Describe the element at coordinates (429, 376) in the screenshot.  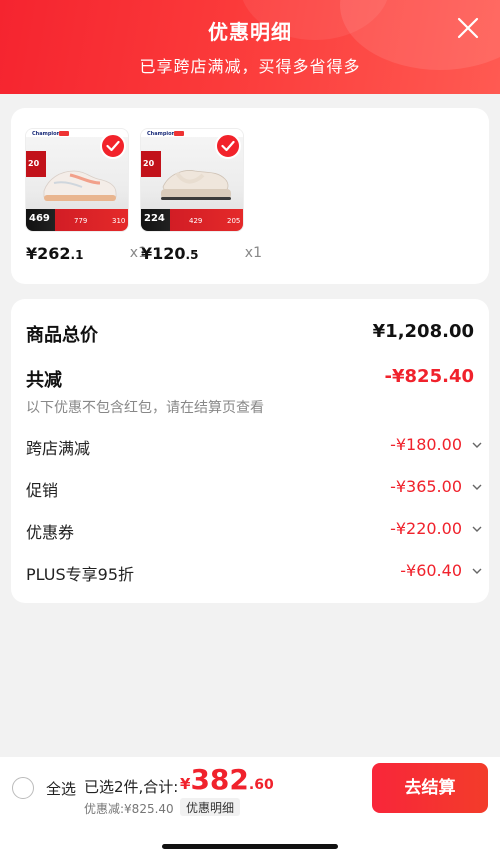
I see `total-reduction-value: -¥825.40` at that location.